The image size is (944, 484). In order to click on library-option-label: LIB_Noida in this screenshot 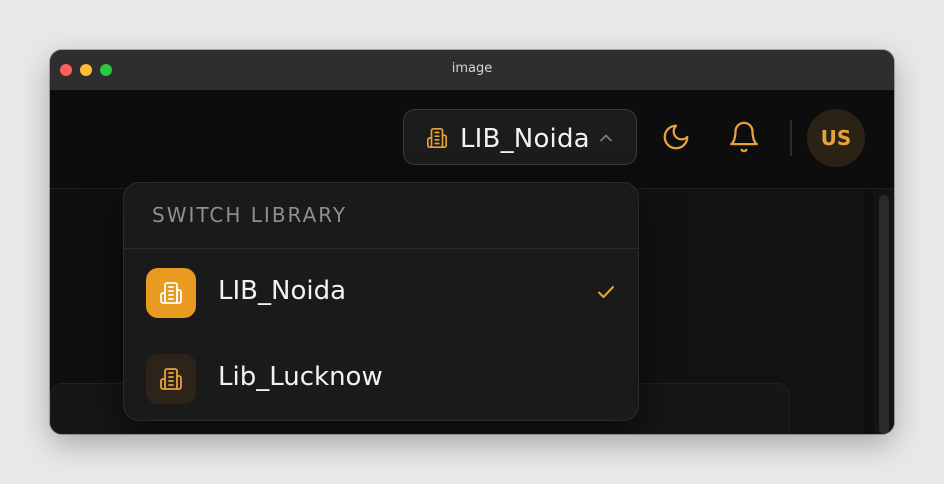, I will do `click(282, 291)`.